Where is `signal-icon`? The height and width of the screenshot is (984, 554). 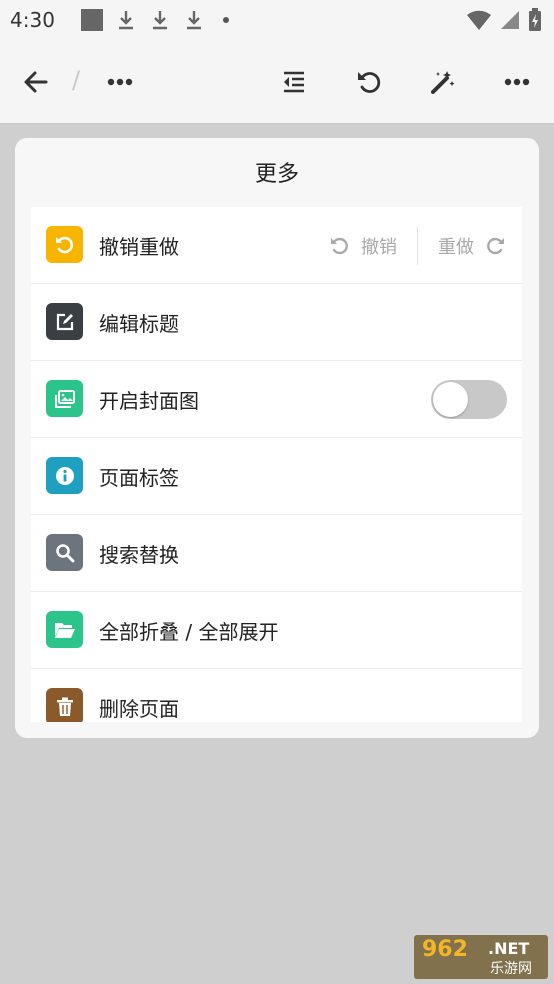
signal-icon is located at coordinates (510, 20).